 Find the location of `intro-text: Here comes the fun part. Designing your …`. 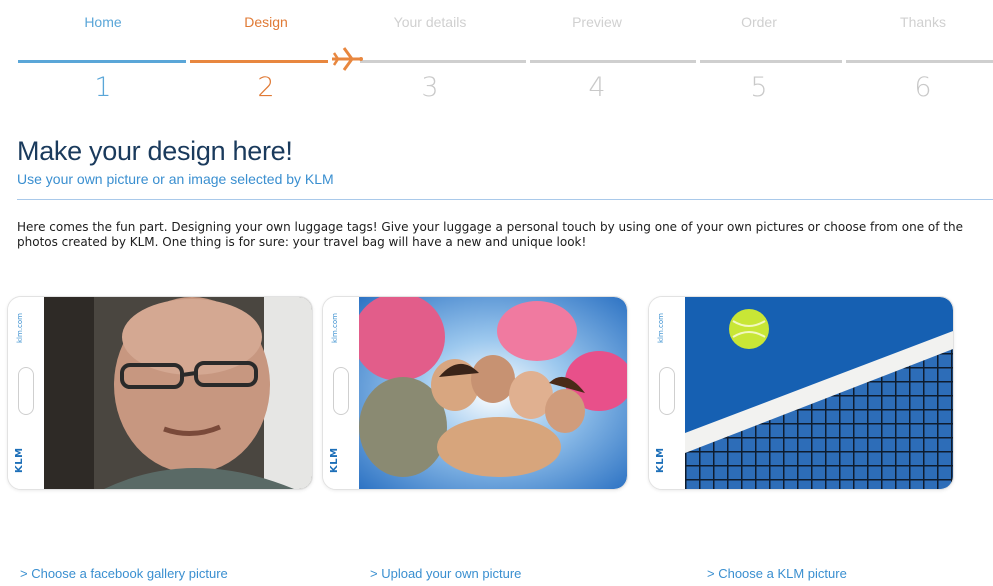

intro-text: Here comes the fun part. Designing your … is located at coordinates (490, 234).